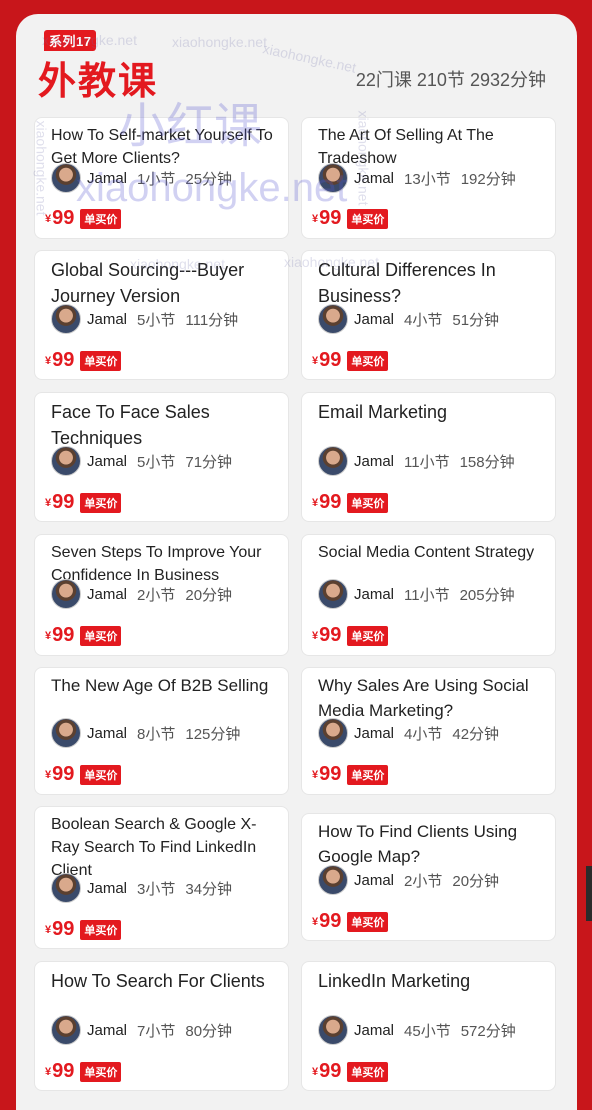  I want to click on course-card: Email Marketing Jamal 11小节 158分钟 ¥99 单买价, so click(428, 457).